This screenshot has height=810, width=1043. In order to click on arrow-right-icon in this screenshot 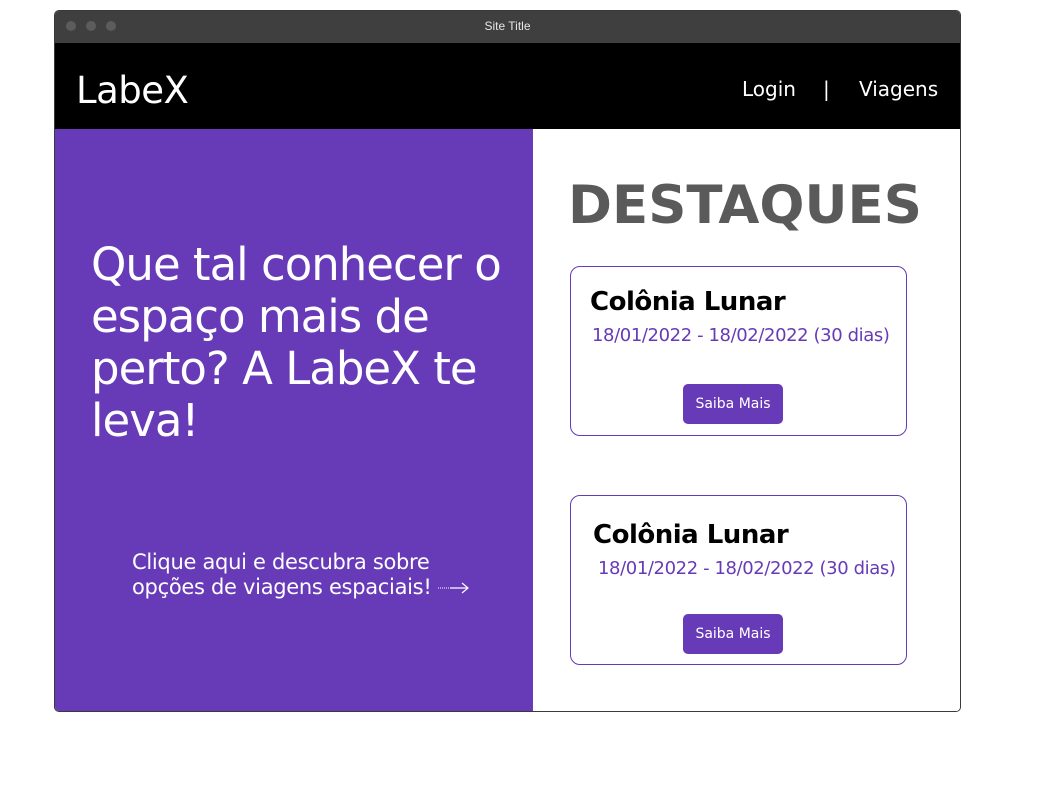, I will do `click(453, 588)`.